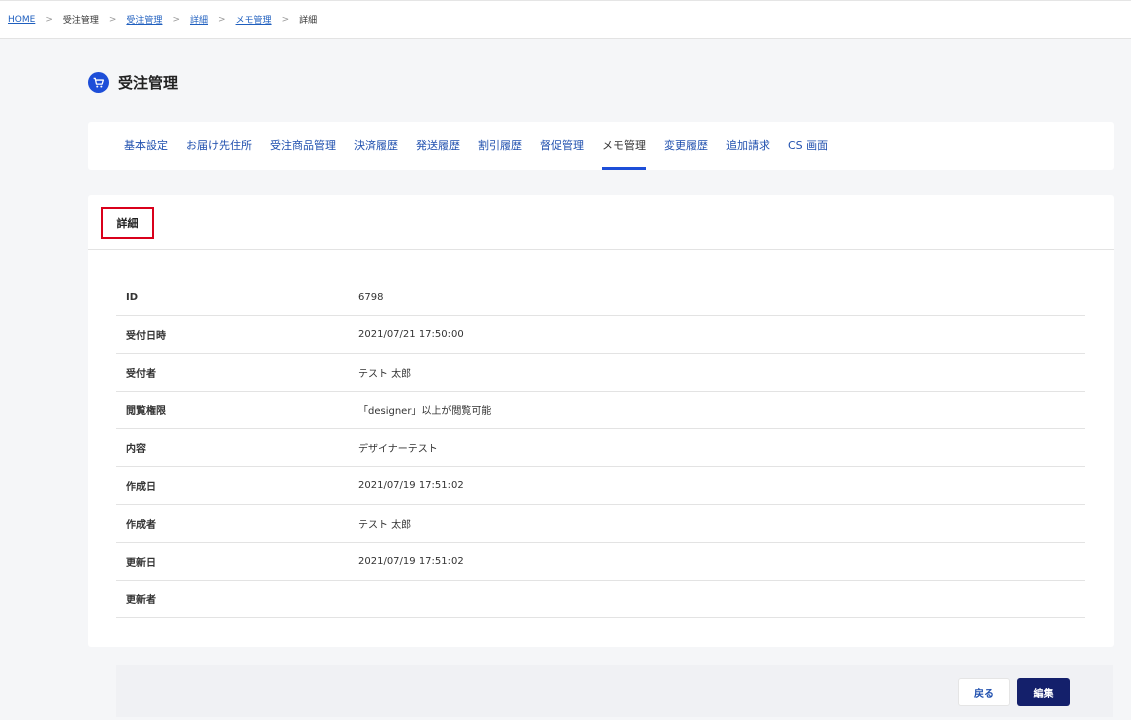 The height and width of the screenshot is (720, 1131). What do you see at coordinates (600, 600) in the screenshot?
I see `detail-row: 更新者` at bounding box center [600, 600].